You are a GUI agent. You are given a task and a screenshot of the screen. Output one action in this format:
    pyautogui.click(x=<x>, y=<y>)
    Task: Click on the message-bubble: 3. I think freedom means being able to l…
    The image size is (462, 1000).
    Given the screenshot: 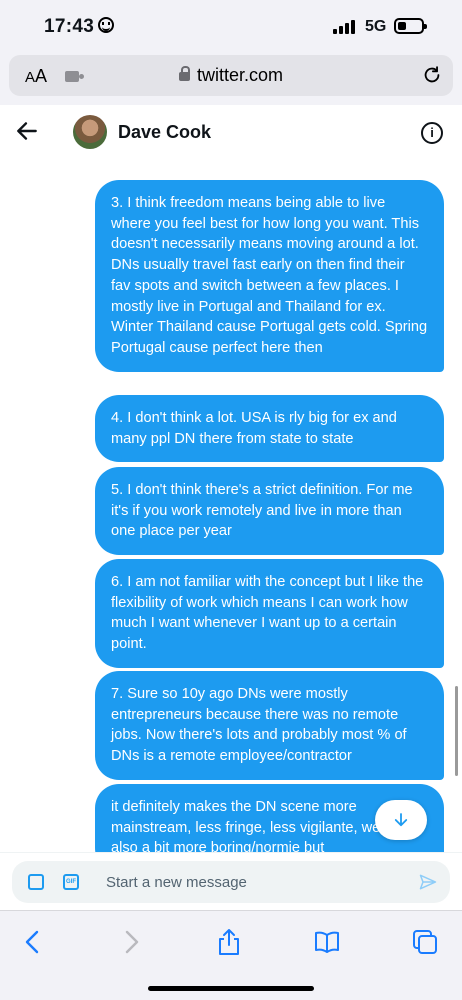 What is the action you would take?
    pyautogui.click(x=269, y=276)
    